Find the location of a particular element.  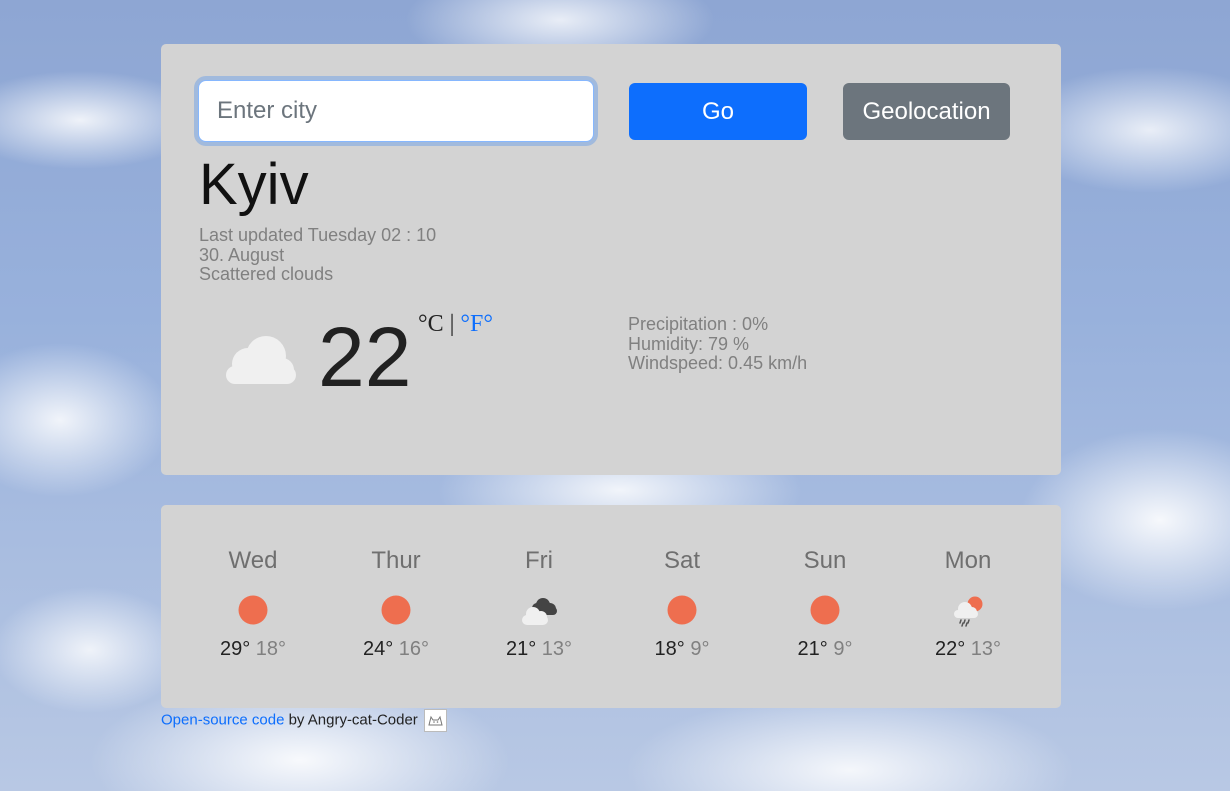

forecast-day: Mon 22° 13° is located at coordinates (968, 603).